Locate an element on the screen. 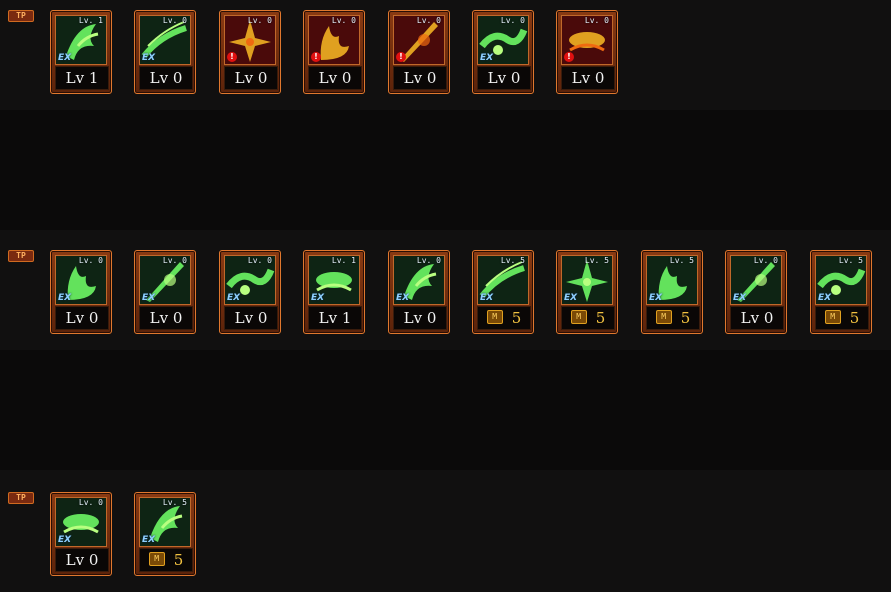  skill-icon: Lv. 1 EX is located at coordinates (334, 280).